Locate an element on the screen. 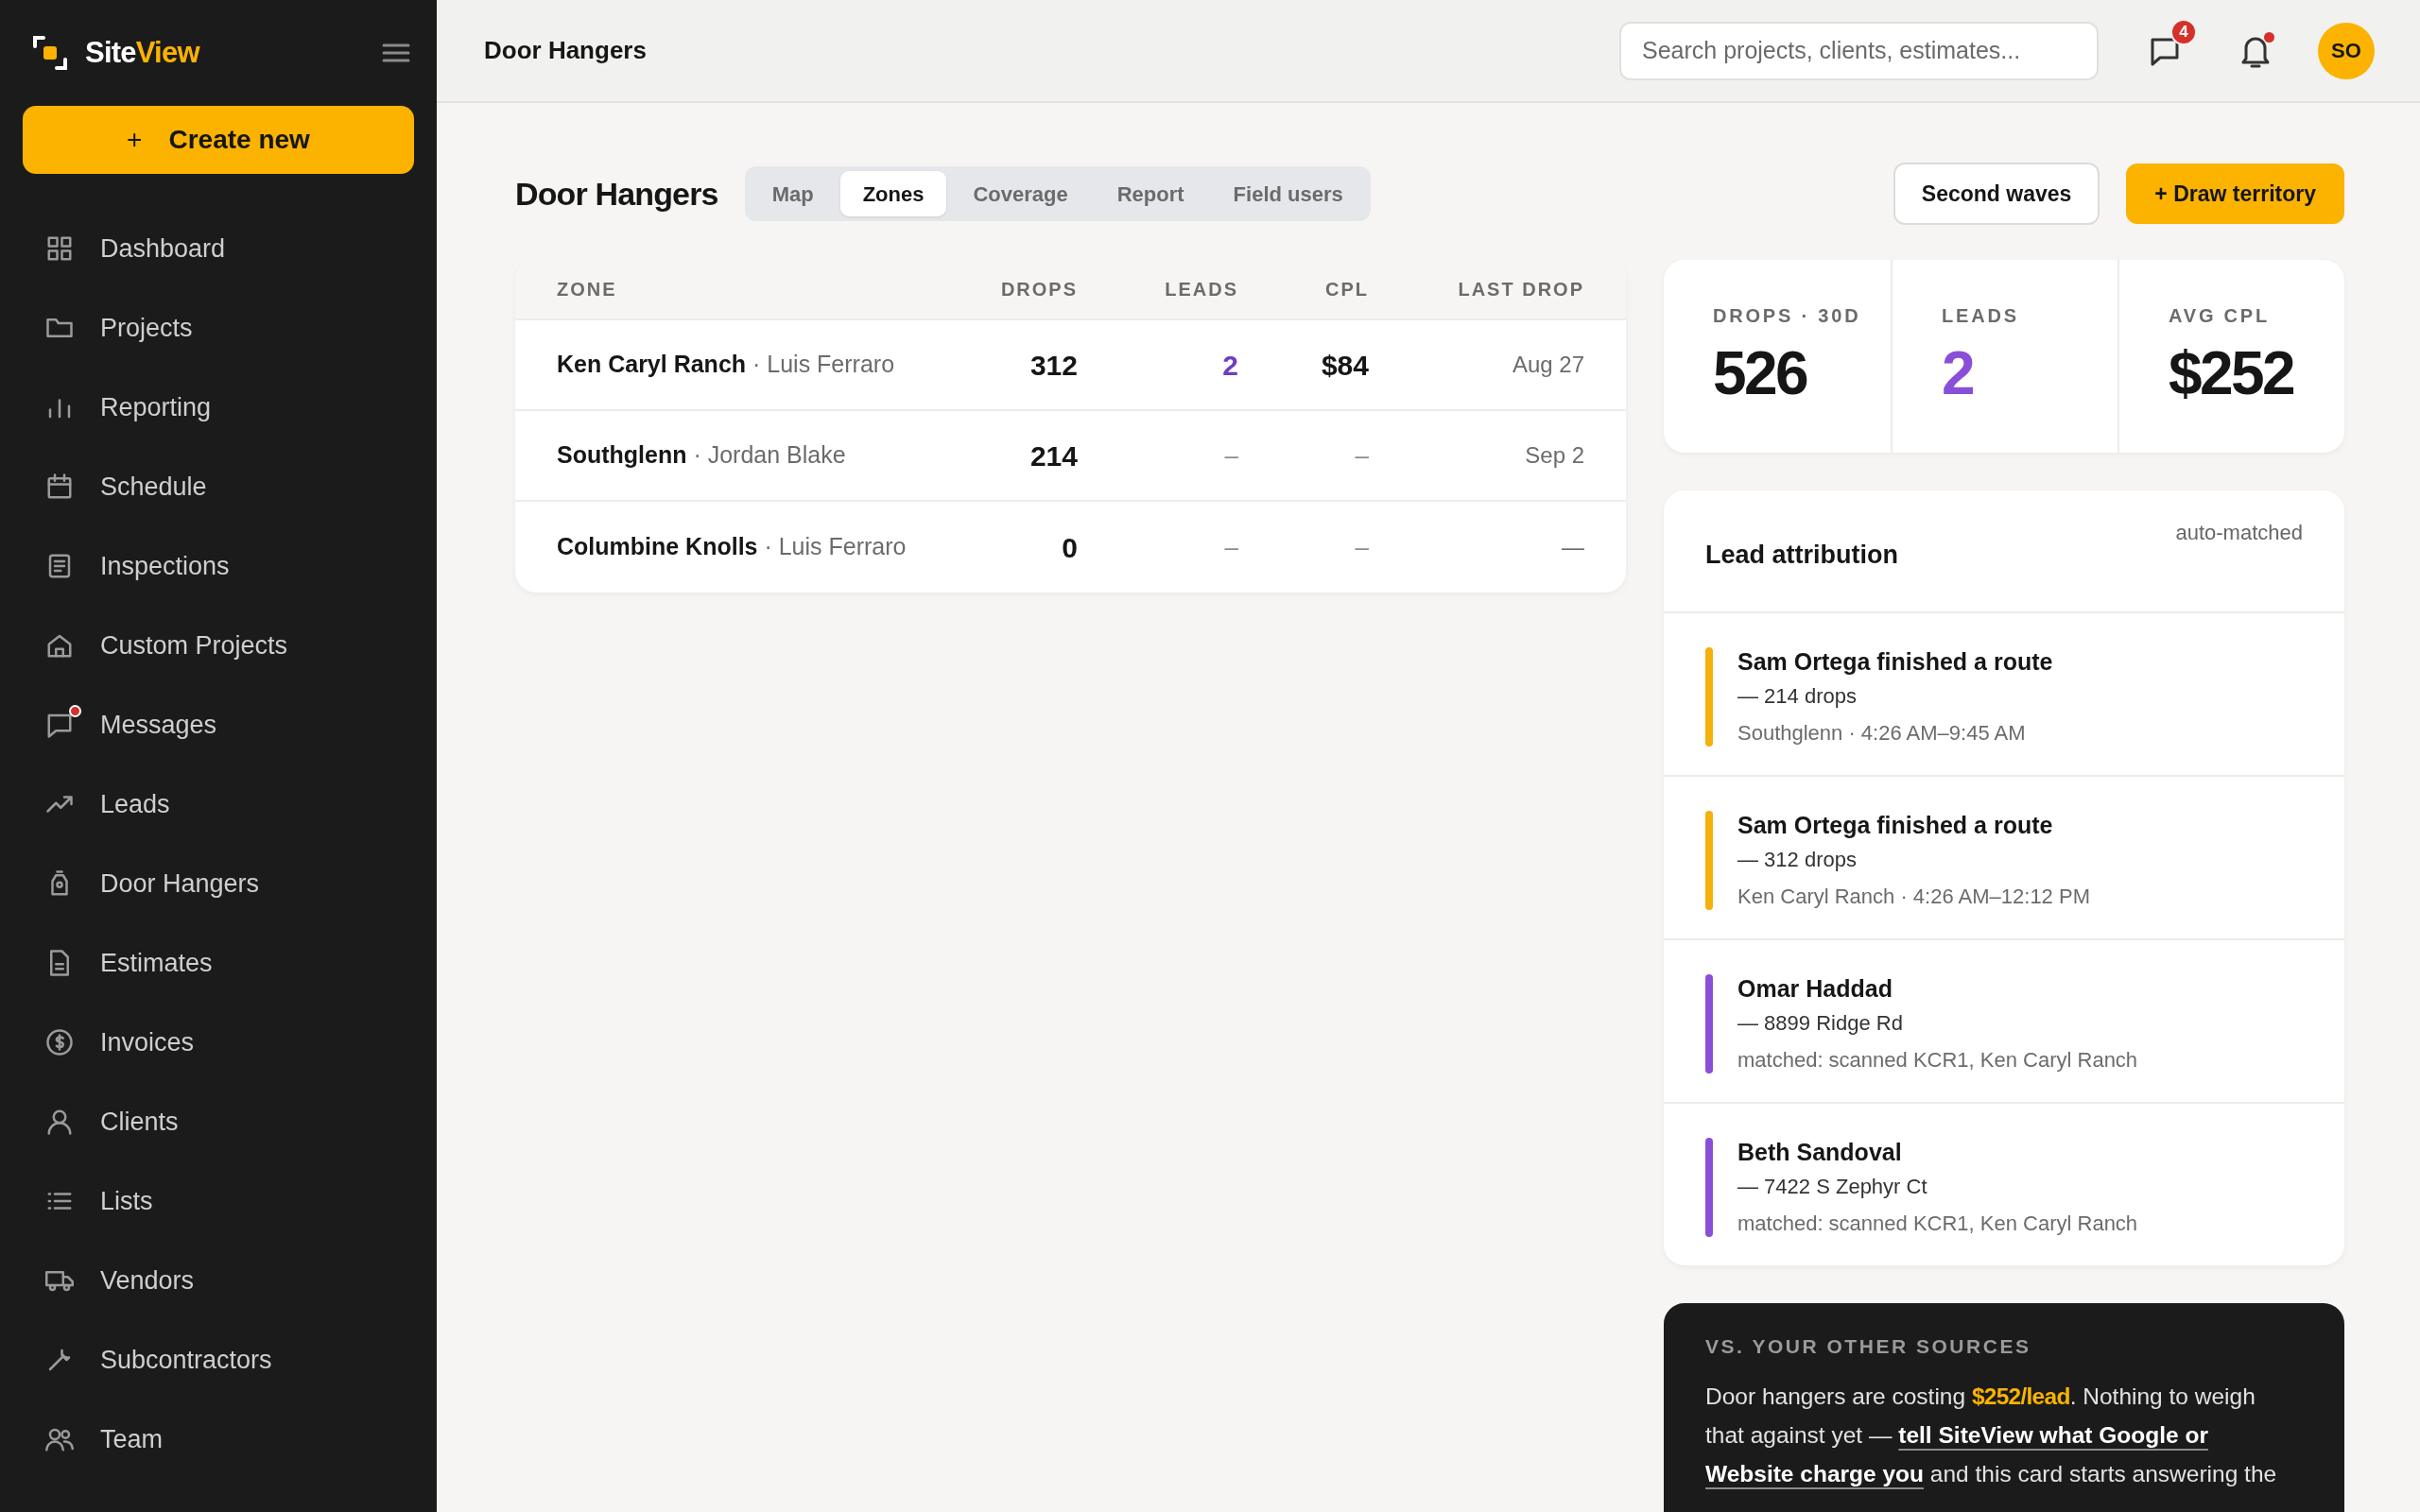 Image resolution: width=2420 pixels, height=1512 pixels. sidebar-item: Schedule is located at coordinates (218, 486).